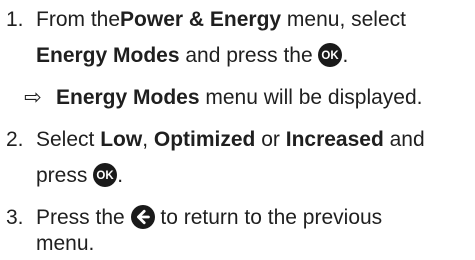 This screenshot has height=260, width=475. Describe the element at coordinates (201, 19) in the screenshot. I see `step-1-power-energy: Power & Energy` at that location.